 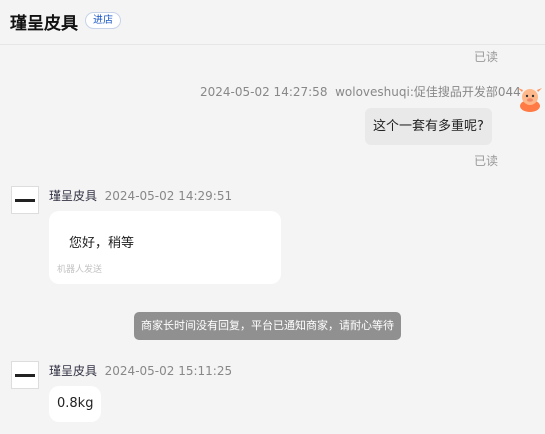 I want to click on message-bubble-incoming: 您好，稍等 机器人发送, so click(x=165, y=247).